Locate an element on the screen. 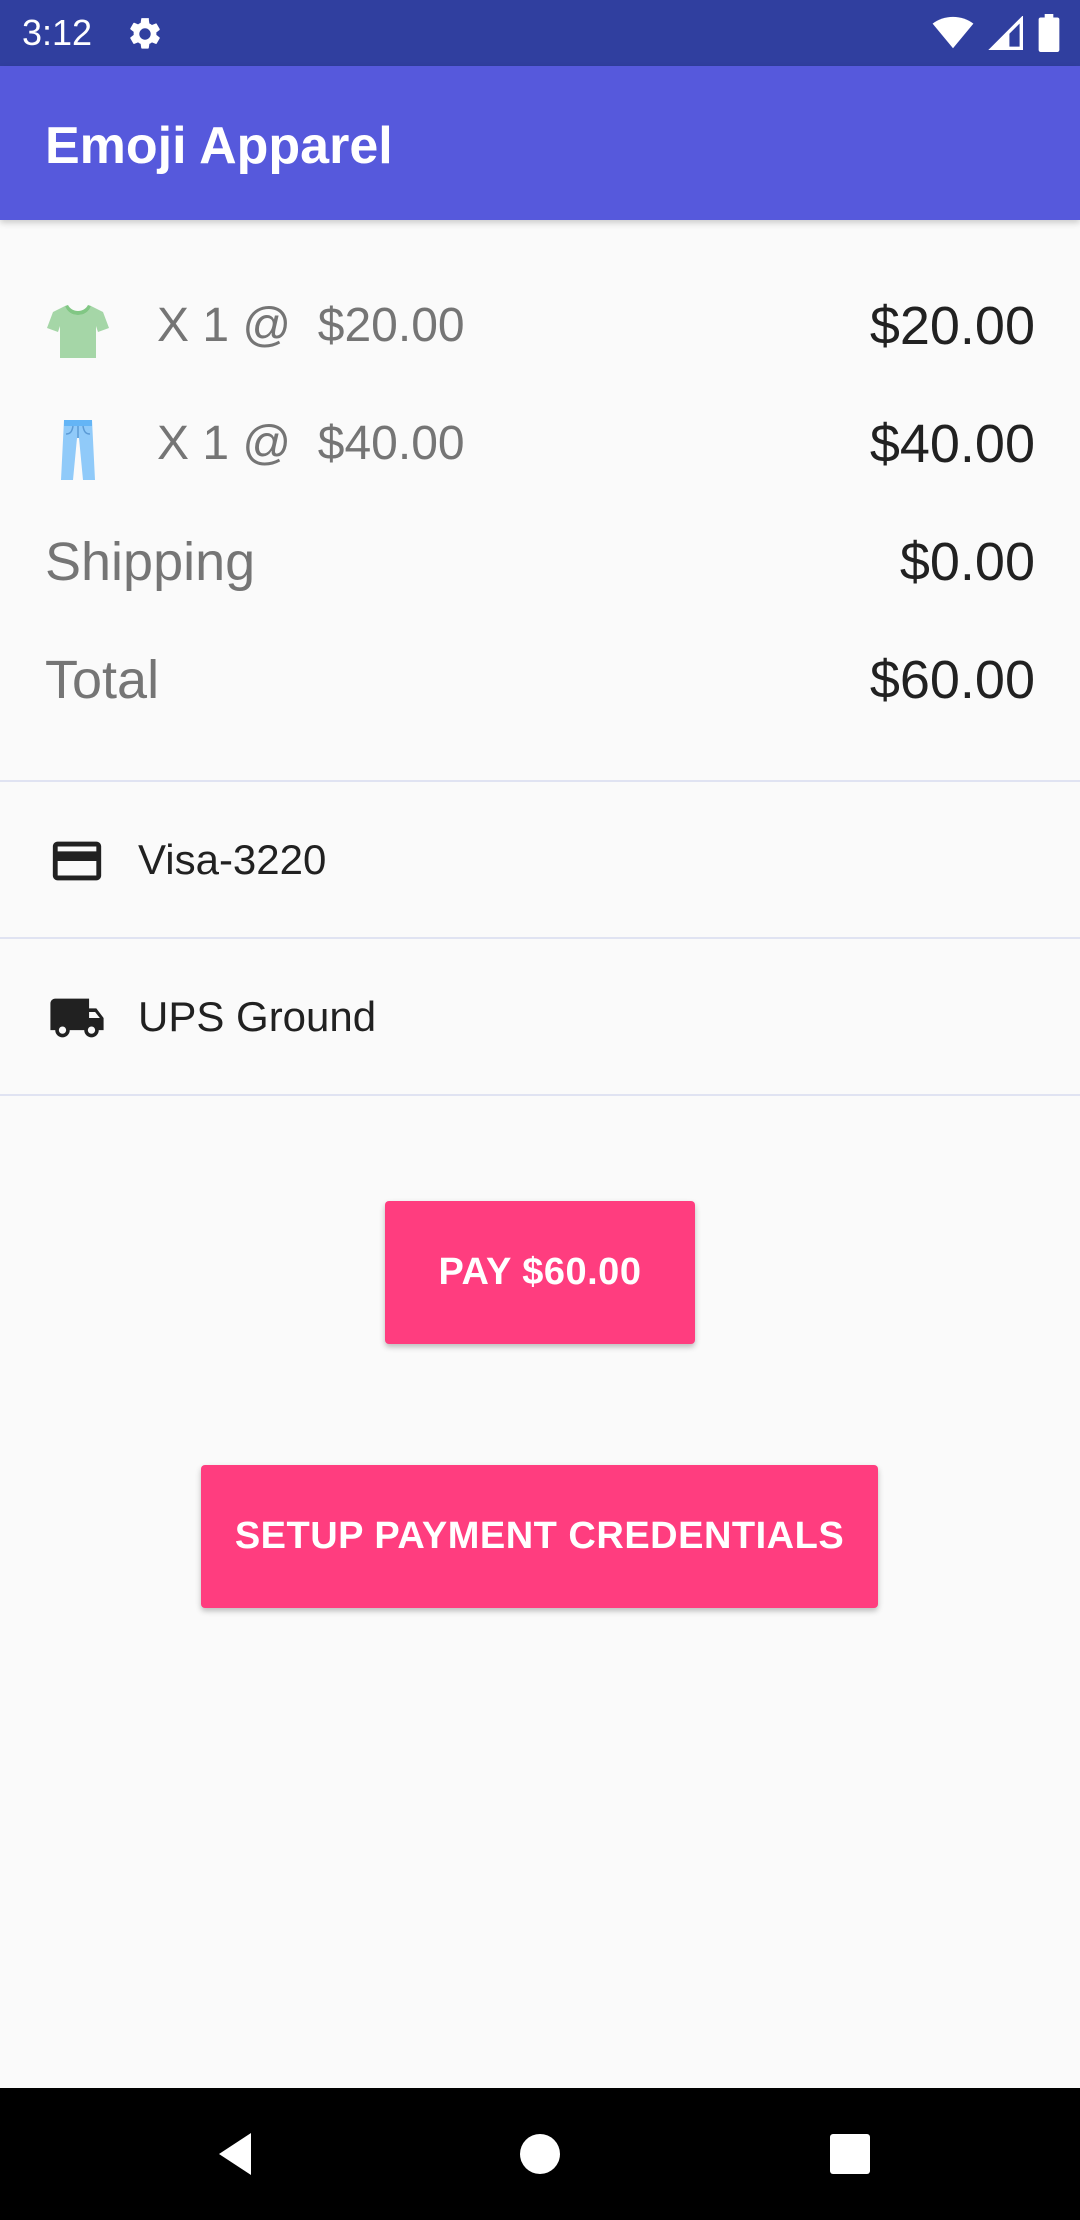 The width and height of the screenshot is (1080, 2220). shipping-option-label: UPS Ground is located at coordinates (257, 1016).